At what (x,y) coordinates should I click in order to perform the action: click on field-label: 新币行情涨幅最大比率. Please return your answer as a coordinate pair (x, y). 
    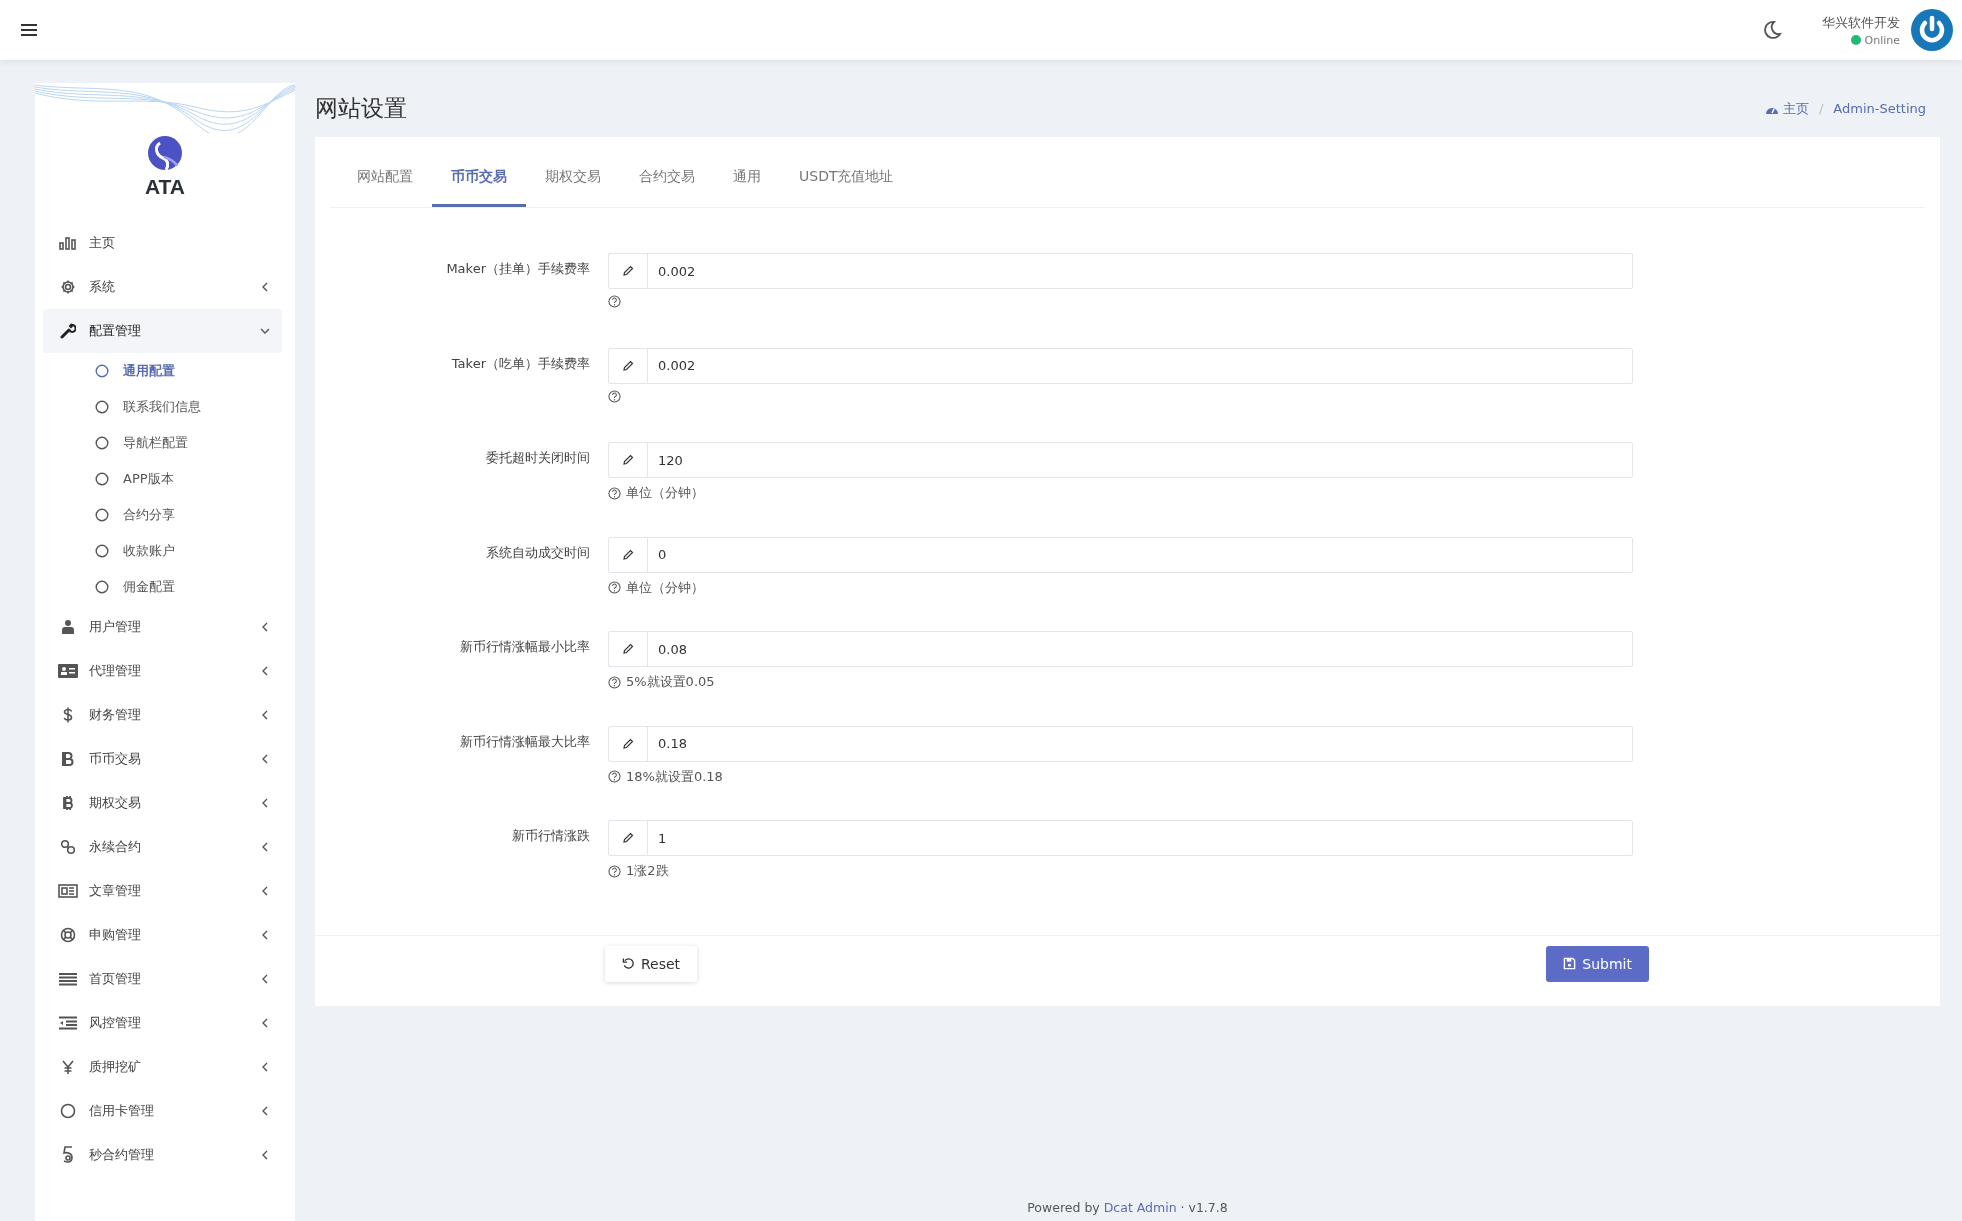
    Looking at the image, I should click on (524, 741).